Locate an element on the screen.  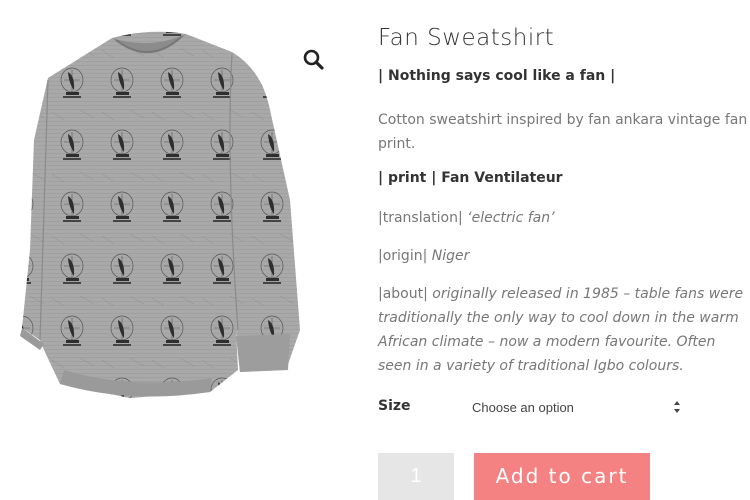
translation-label: |translation| is located at coordinates (420, 218).